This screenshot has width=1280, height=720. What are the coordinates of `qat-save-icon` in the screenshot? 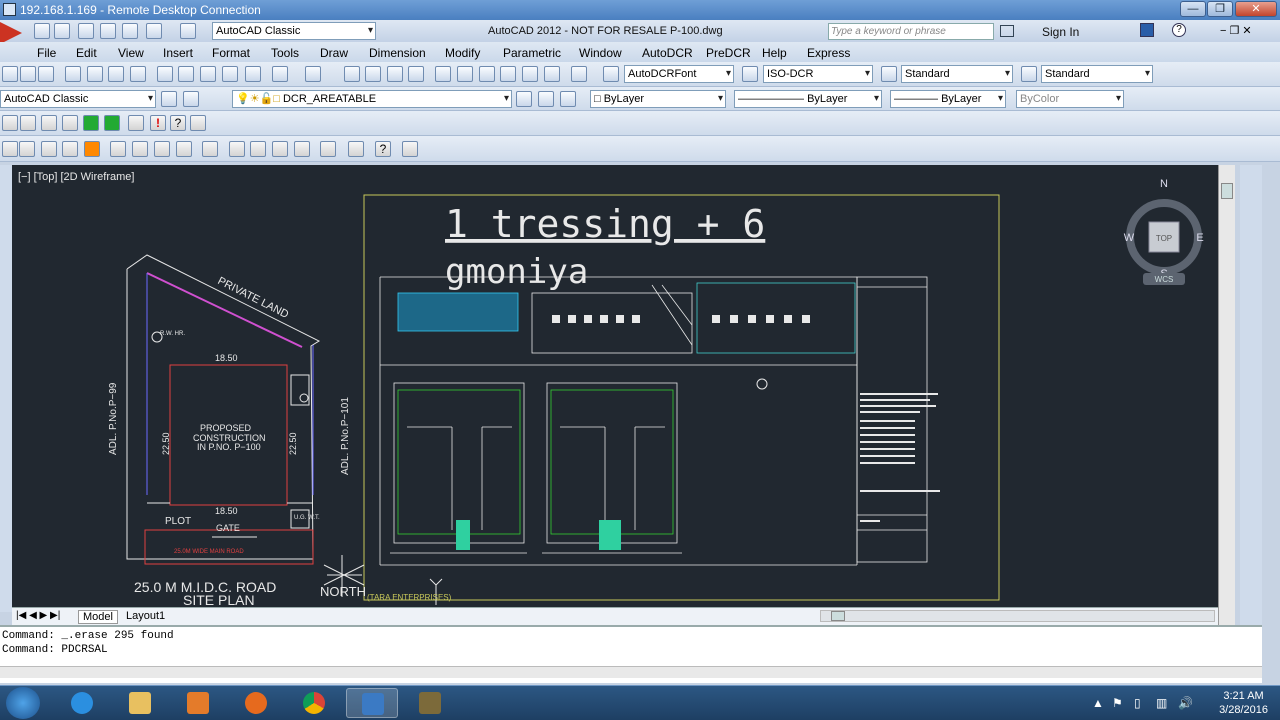 It's located at (86, 31).